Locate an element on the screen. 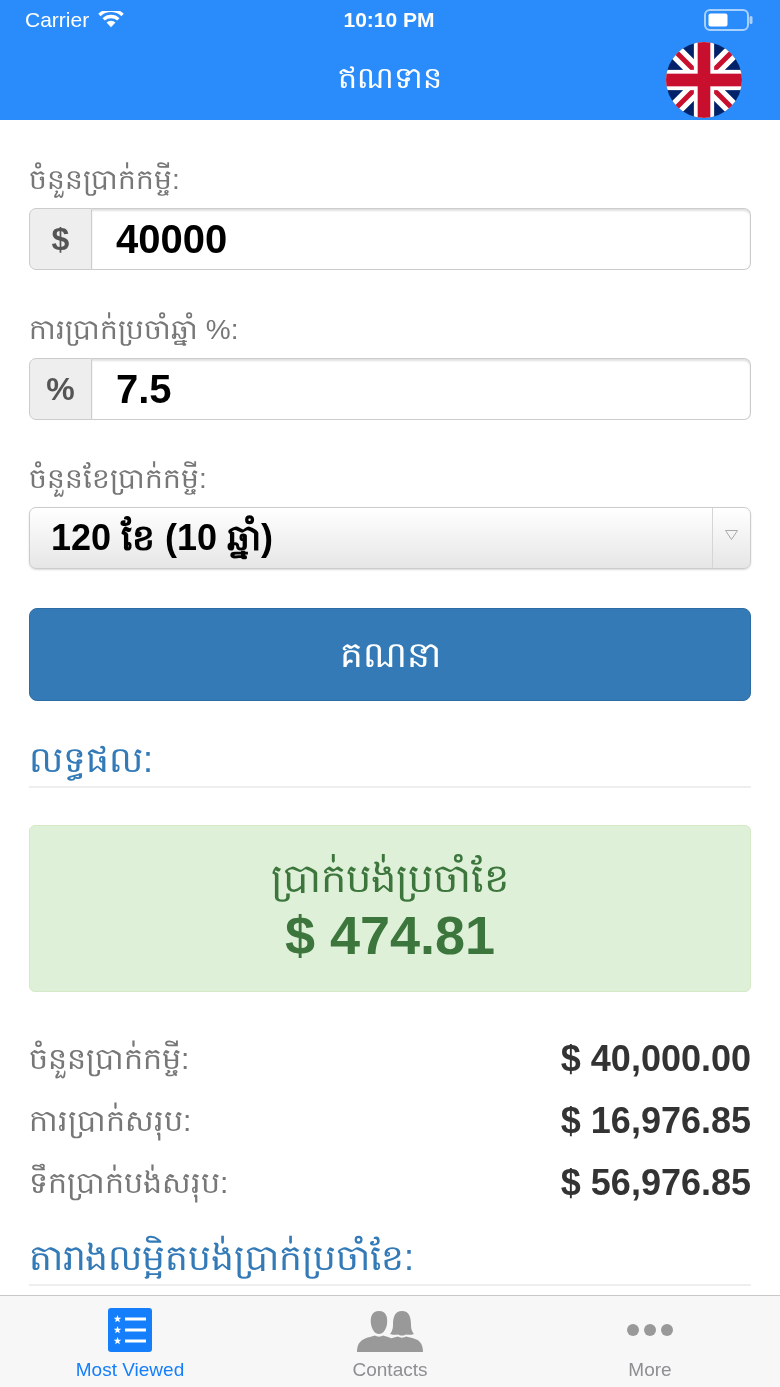 Image resolution: width=780 pixels, height=1387 pixels. months-dropdown: 120 ខែ (10 ឆ្នាំ) is located at coordinates (390, 538).